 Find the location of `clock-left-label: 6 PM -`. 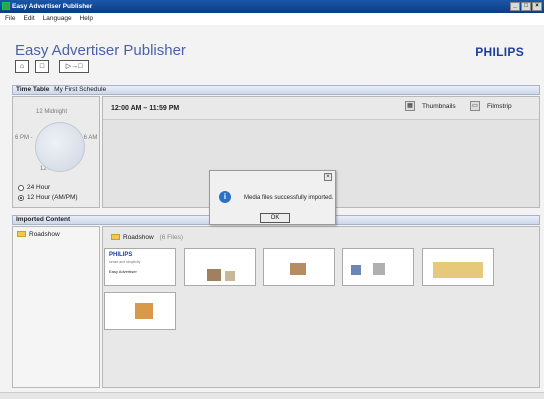

clock-left-label: 6 PM - is located at coordinates (24, 138).